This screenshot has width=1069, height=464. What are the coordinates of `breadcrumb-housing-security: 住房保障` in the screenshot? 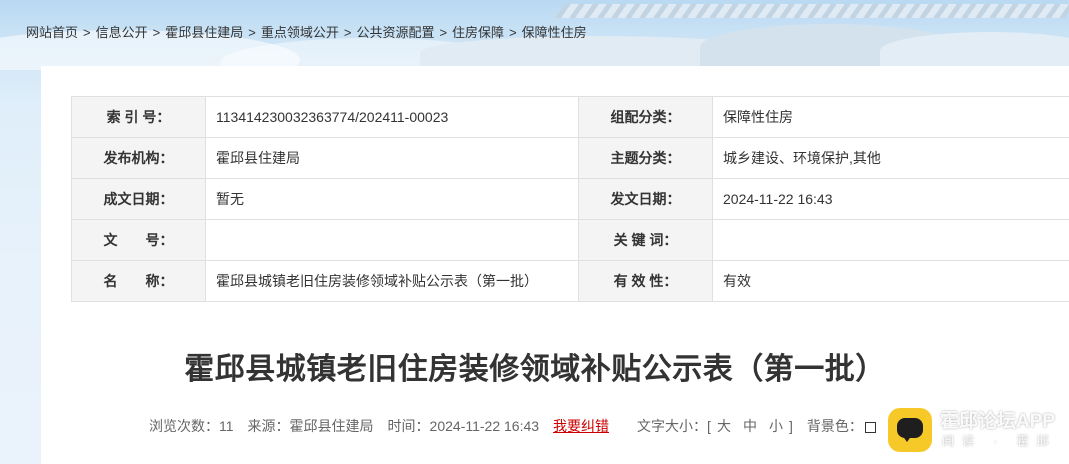 It's located at (478, 32).